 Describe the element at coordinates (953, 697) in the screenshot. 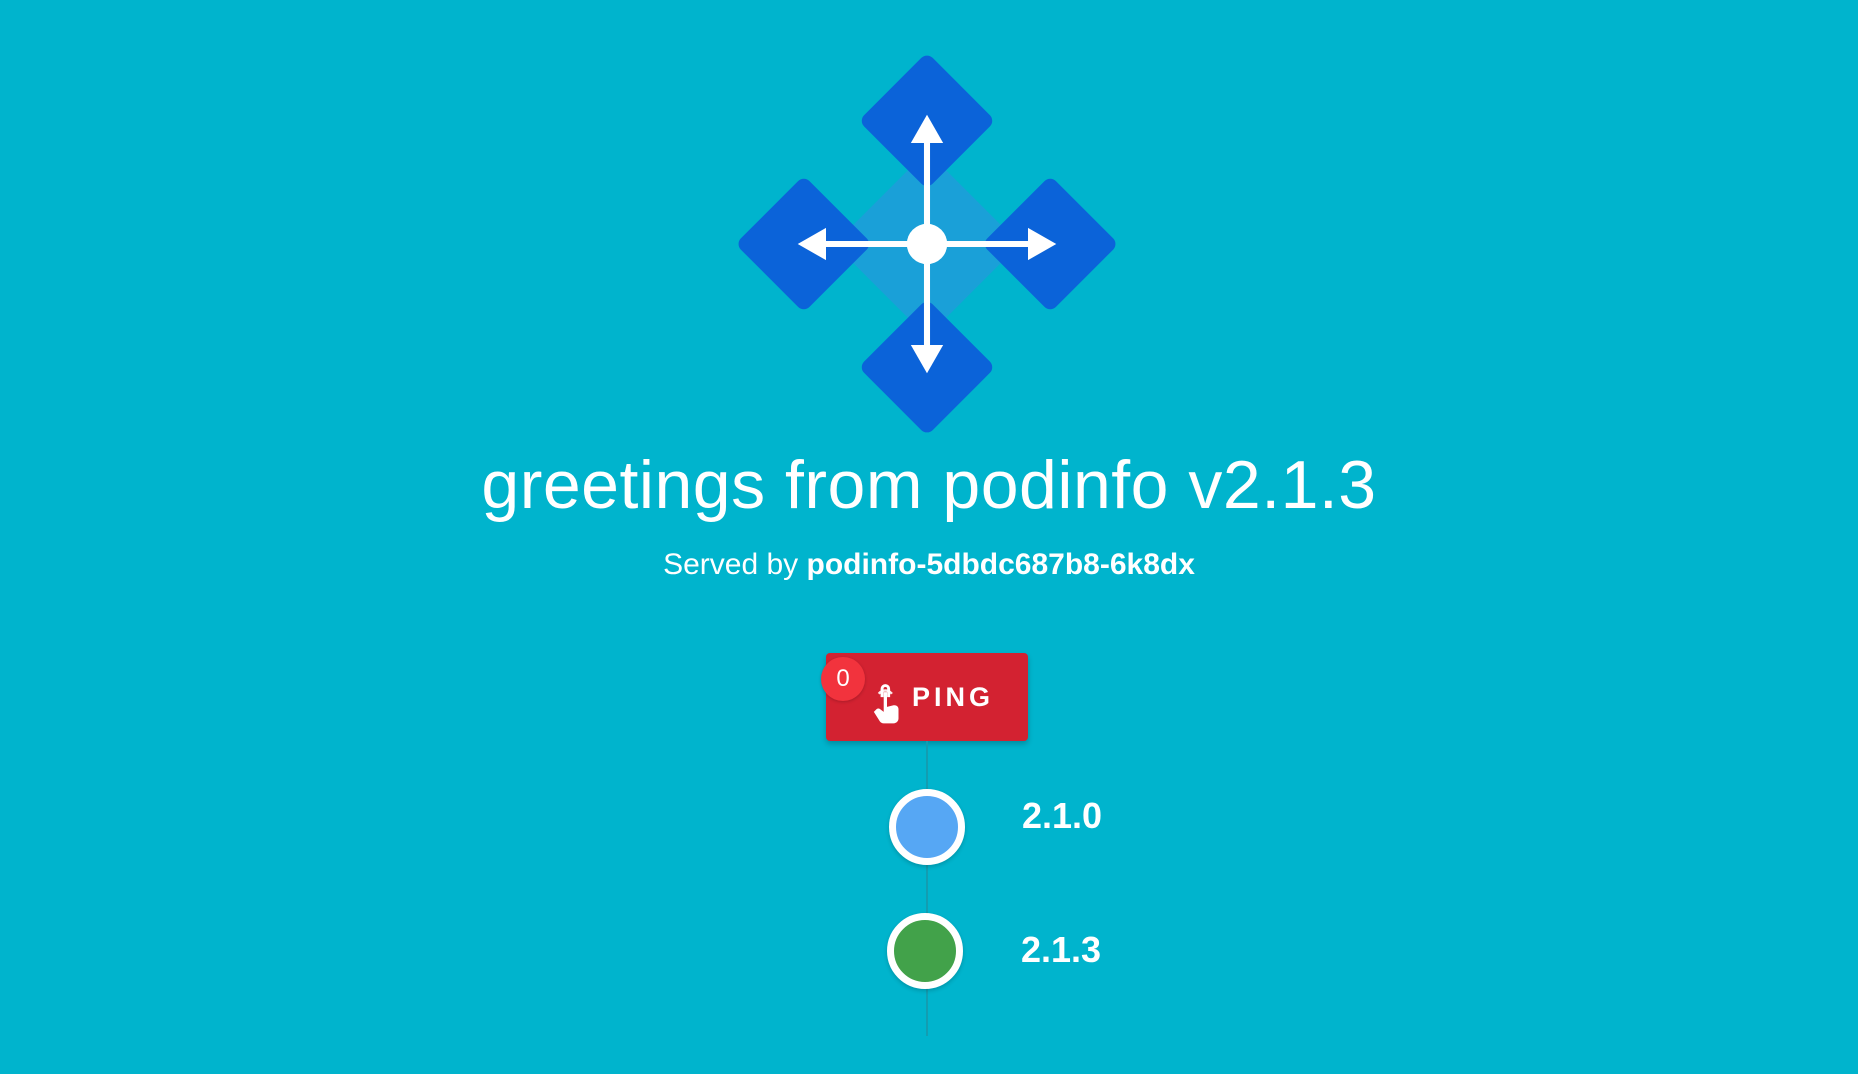

I see `ping-label: PING` at that location.